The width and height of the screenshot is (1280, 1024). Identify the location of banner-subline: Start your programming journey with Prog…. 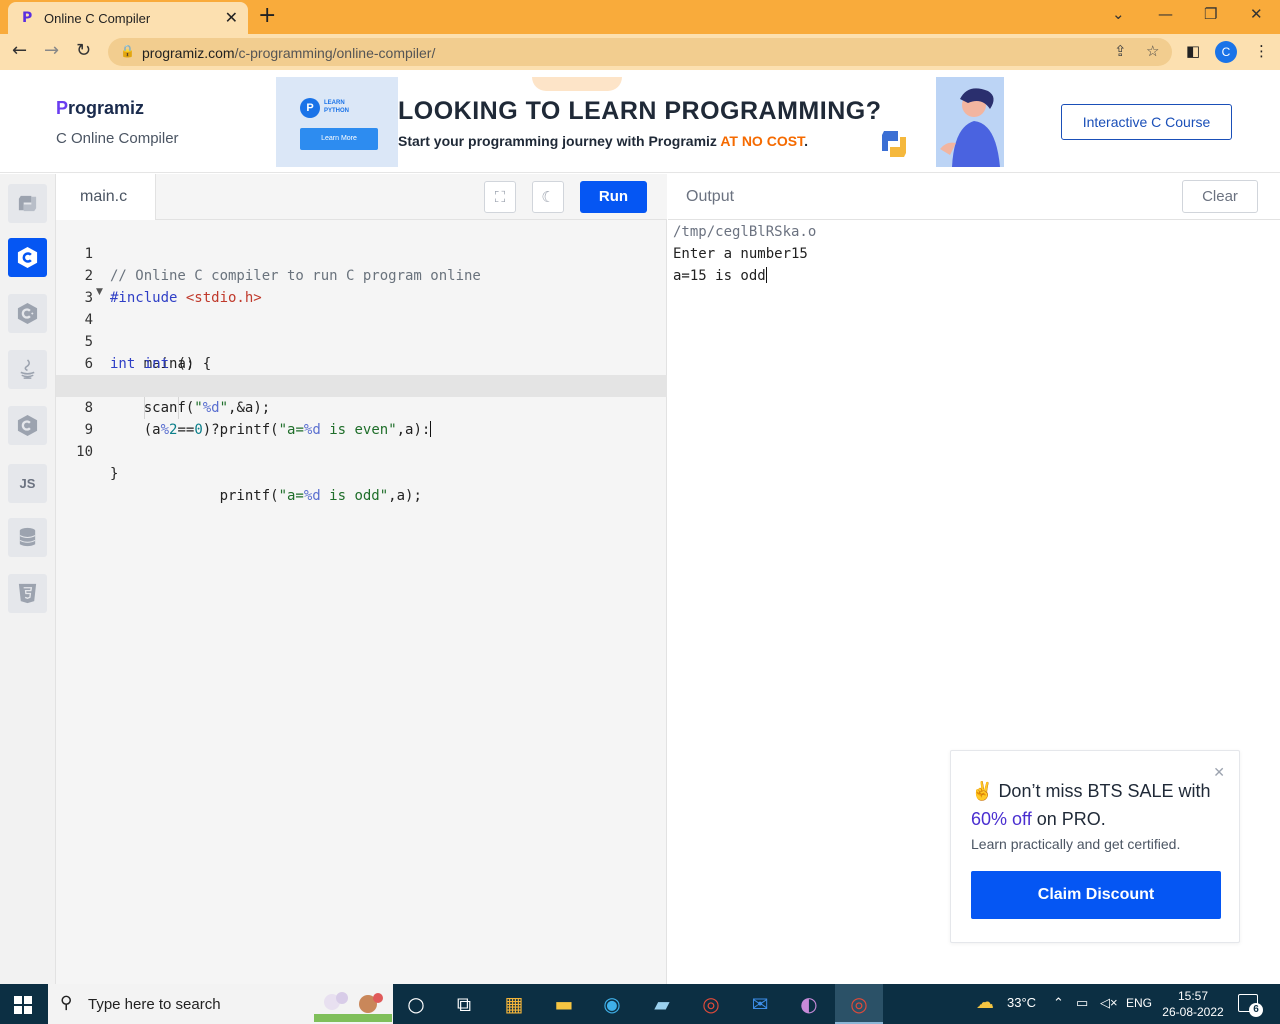
(603, 141).